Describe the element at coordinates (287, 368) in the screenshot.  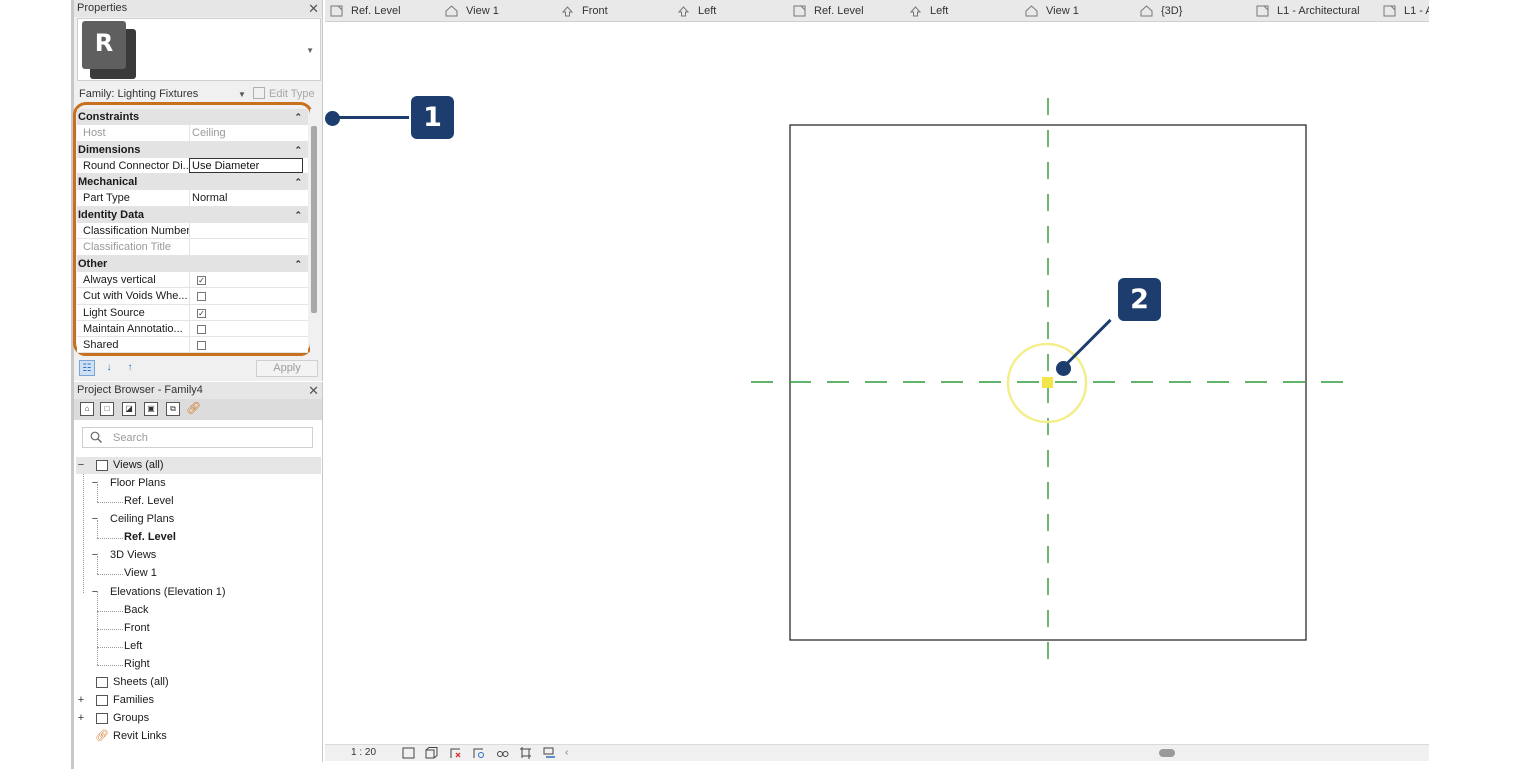
I see `apply-button: Apply` at that location.